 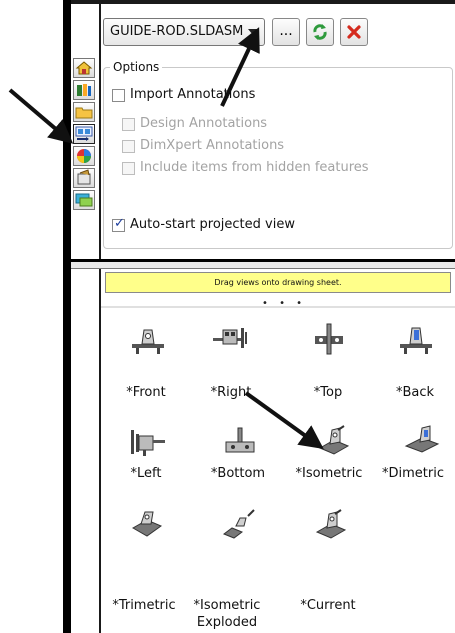 What do you see at coordinates (238, 524) in the screenshot?
I see `isometric-exploded-view-icon` at bounding box center [238, 524].